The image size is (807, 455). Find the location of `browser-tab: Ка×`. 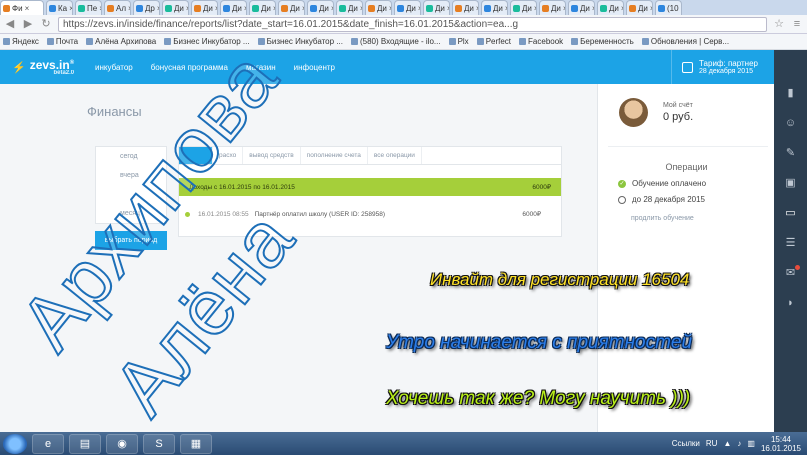

browser-tab: Ка× is located at coordinates (59, 7).